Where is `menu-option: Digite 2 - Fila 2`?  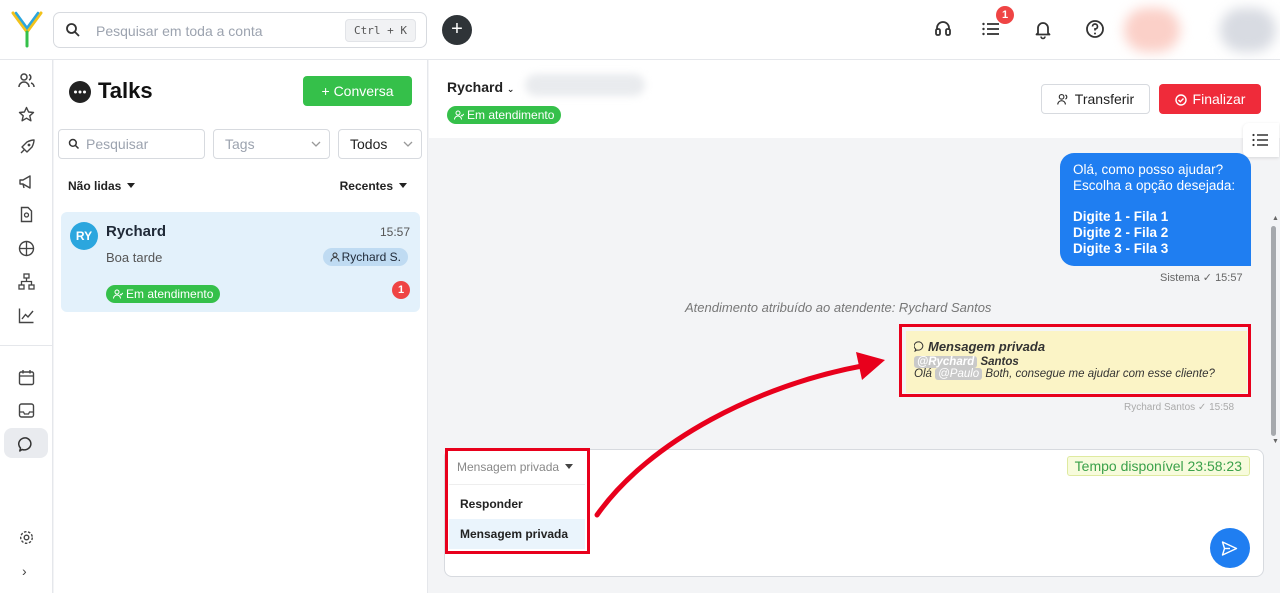
menu-option: Digite 2 - Fila 2 is located at coordinates (1121, 232).